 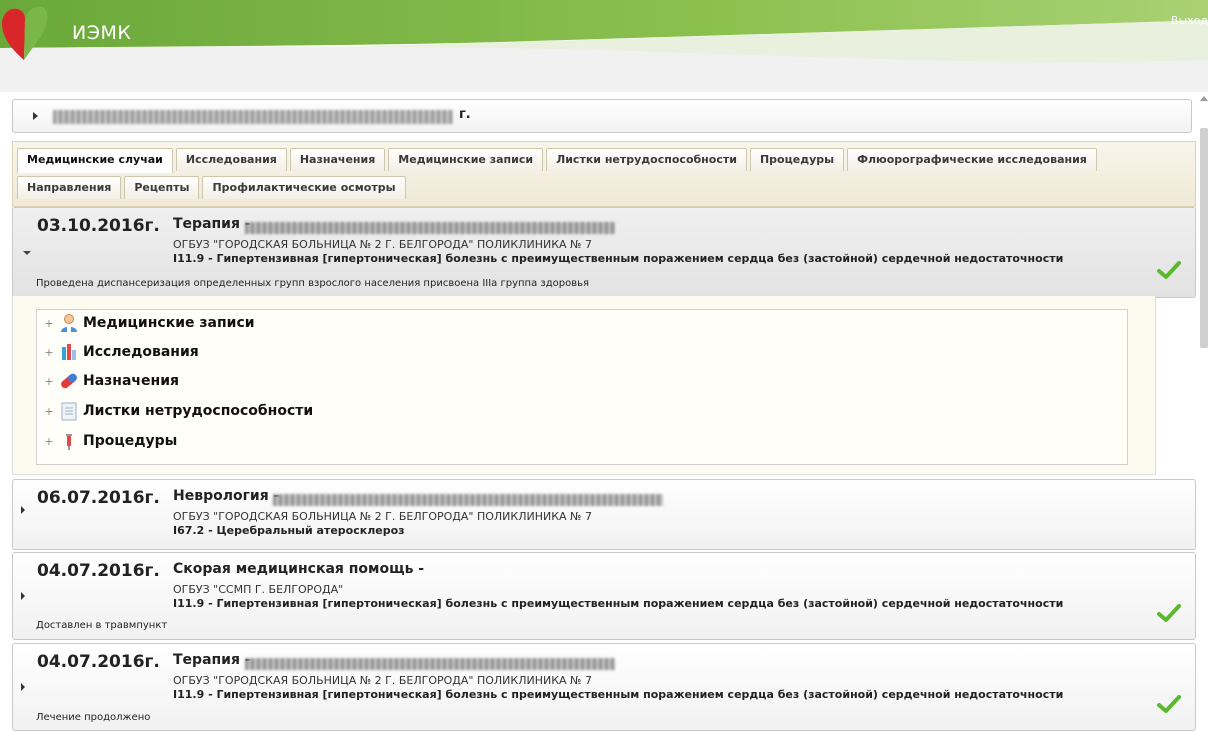 What do you see at coordinates (337, 159) in the screenshot?
I see `tab-prescriptions: Назначения` at bounding box center [337, 159].